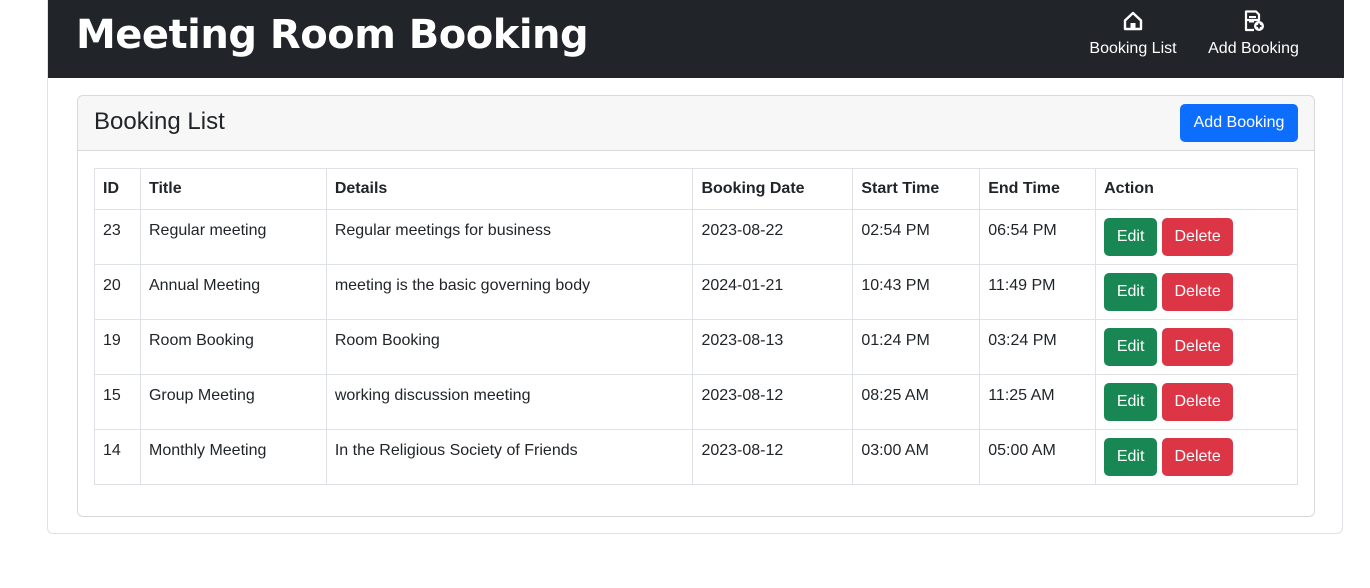  I want to click on cell-id: 20, so click(117, 292).